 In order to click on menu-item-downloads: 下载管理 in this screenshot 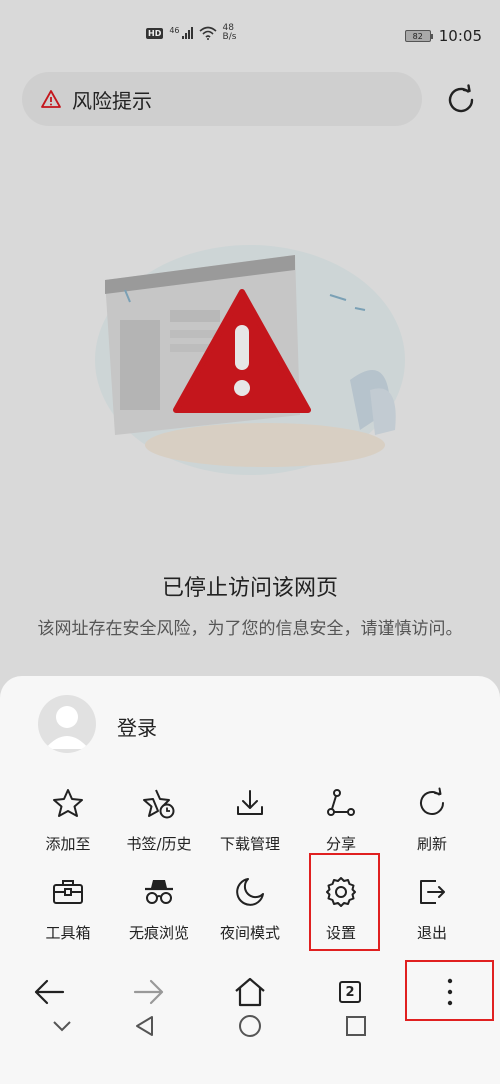, I will do `click(250, 820)`.